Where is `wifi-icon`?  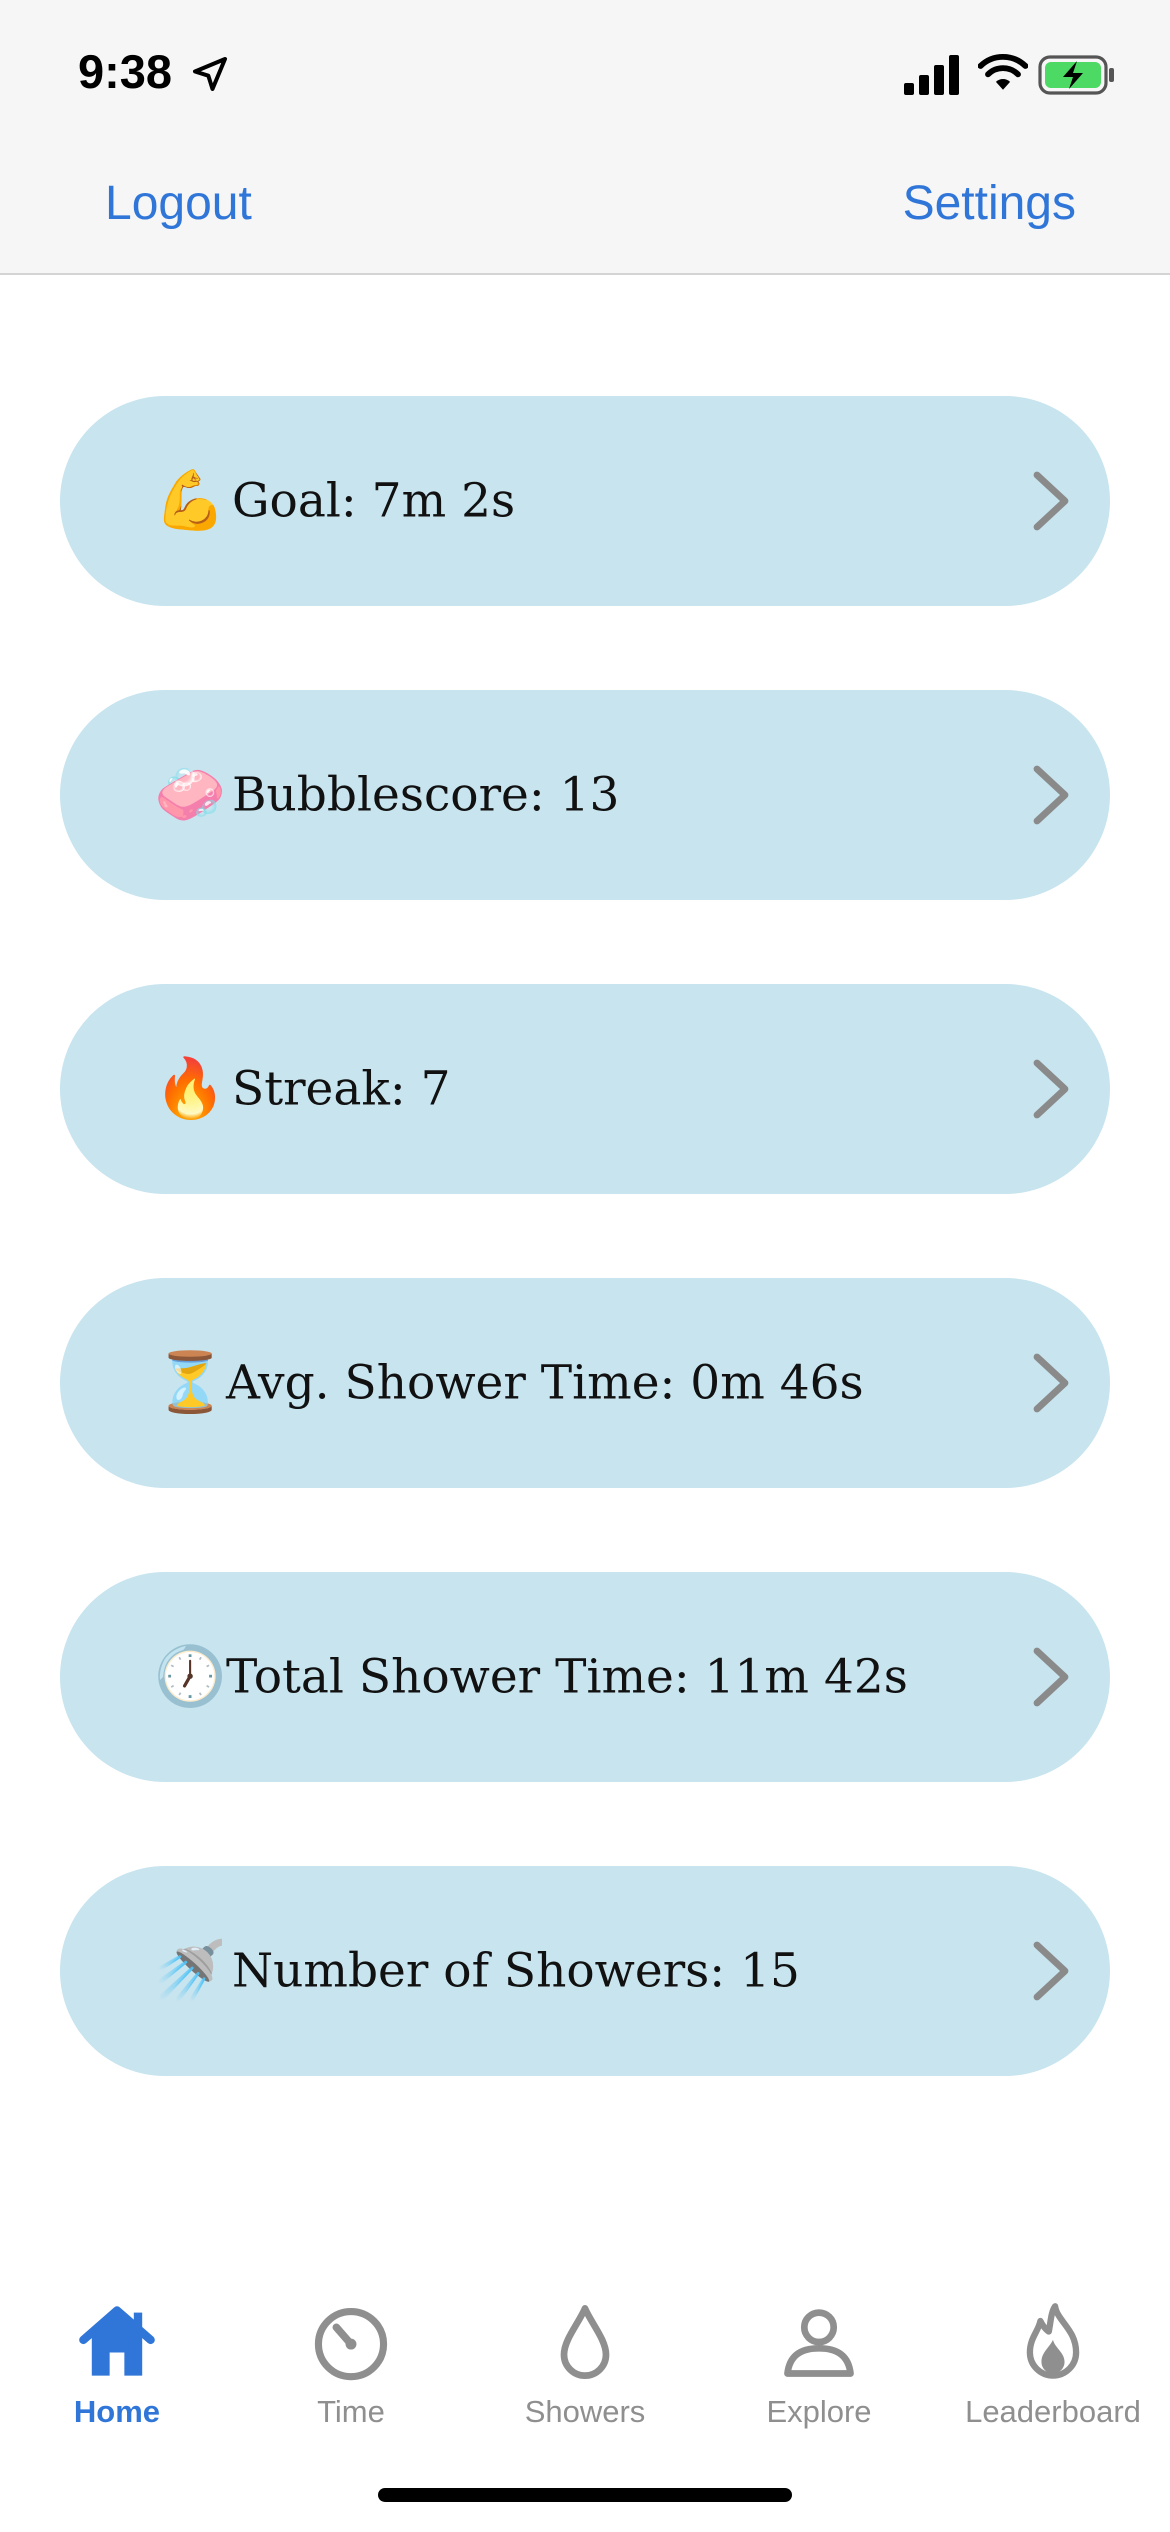 wifi-icon is located at coordinates (1003, 72).